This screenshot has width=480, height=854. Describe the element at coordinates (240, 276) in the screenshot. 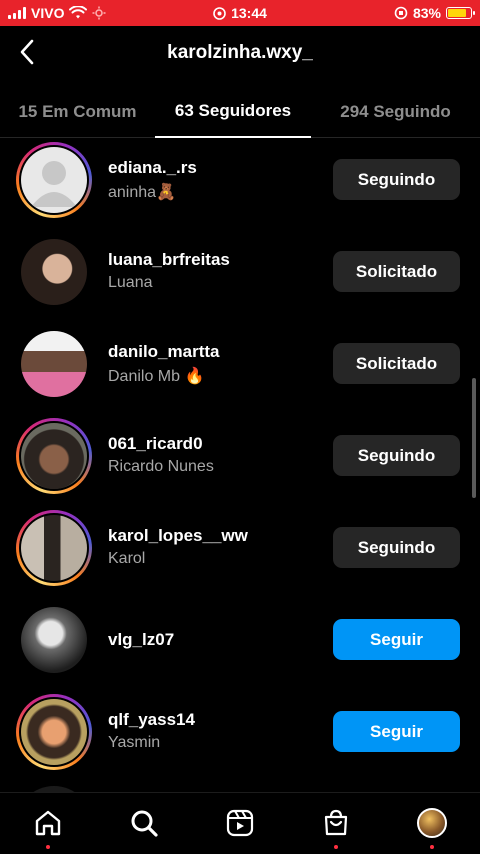

I see `list-item: luana_brfreitas Luana Solicitado` at that location.